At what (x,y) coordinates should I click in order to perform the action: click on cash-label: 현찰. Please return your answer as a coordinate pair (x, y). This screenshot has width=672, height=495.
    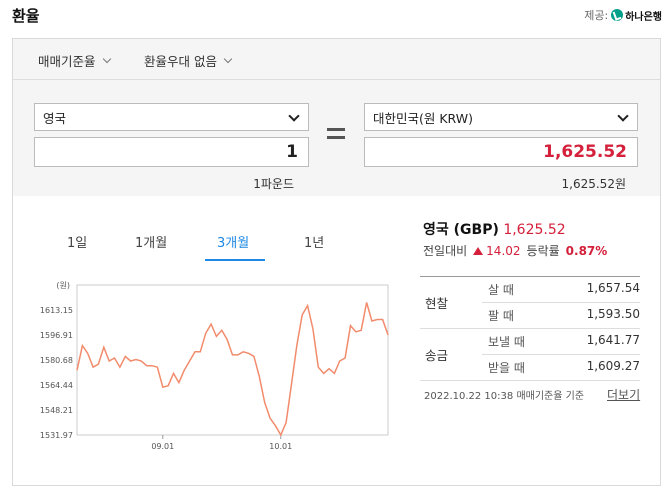
    Looking at the image, I should click on (437, 303).